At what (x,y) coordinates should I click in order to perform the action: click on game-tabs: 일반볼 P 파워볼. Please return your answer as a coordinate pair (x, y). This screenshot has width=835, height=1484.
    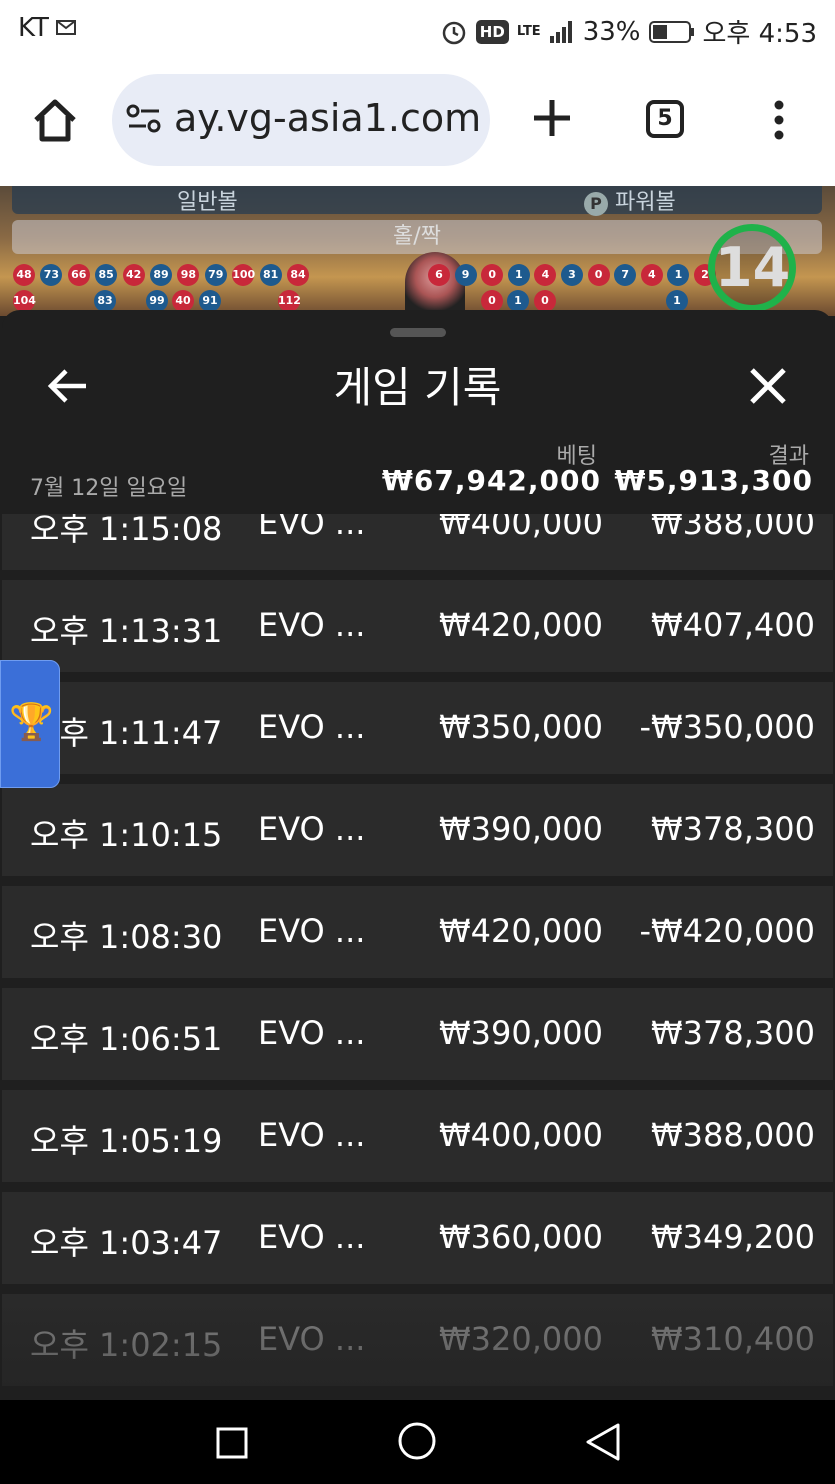
    Looking at the image, I should click on (417, 201).